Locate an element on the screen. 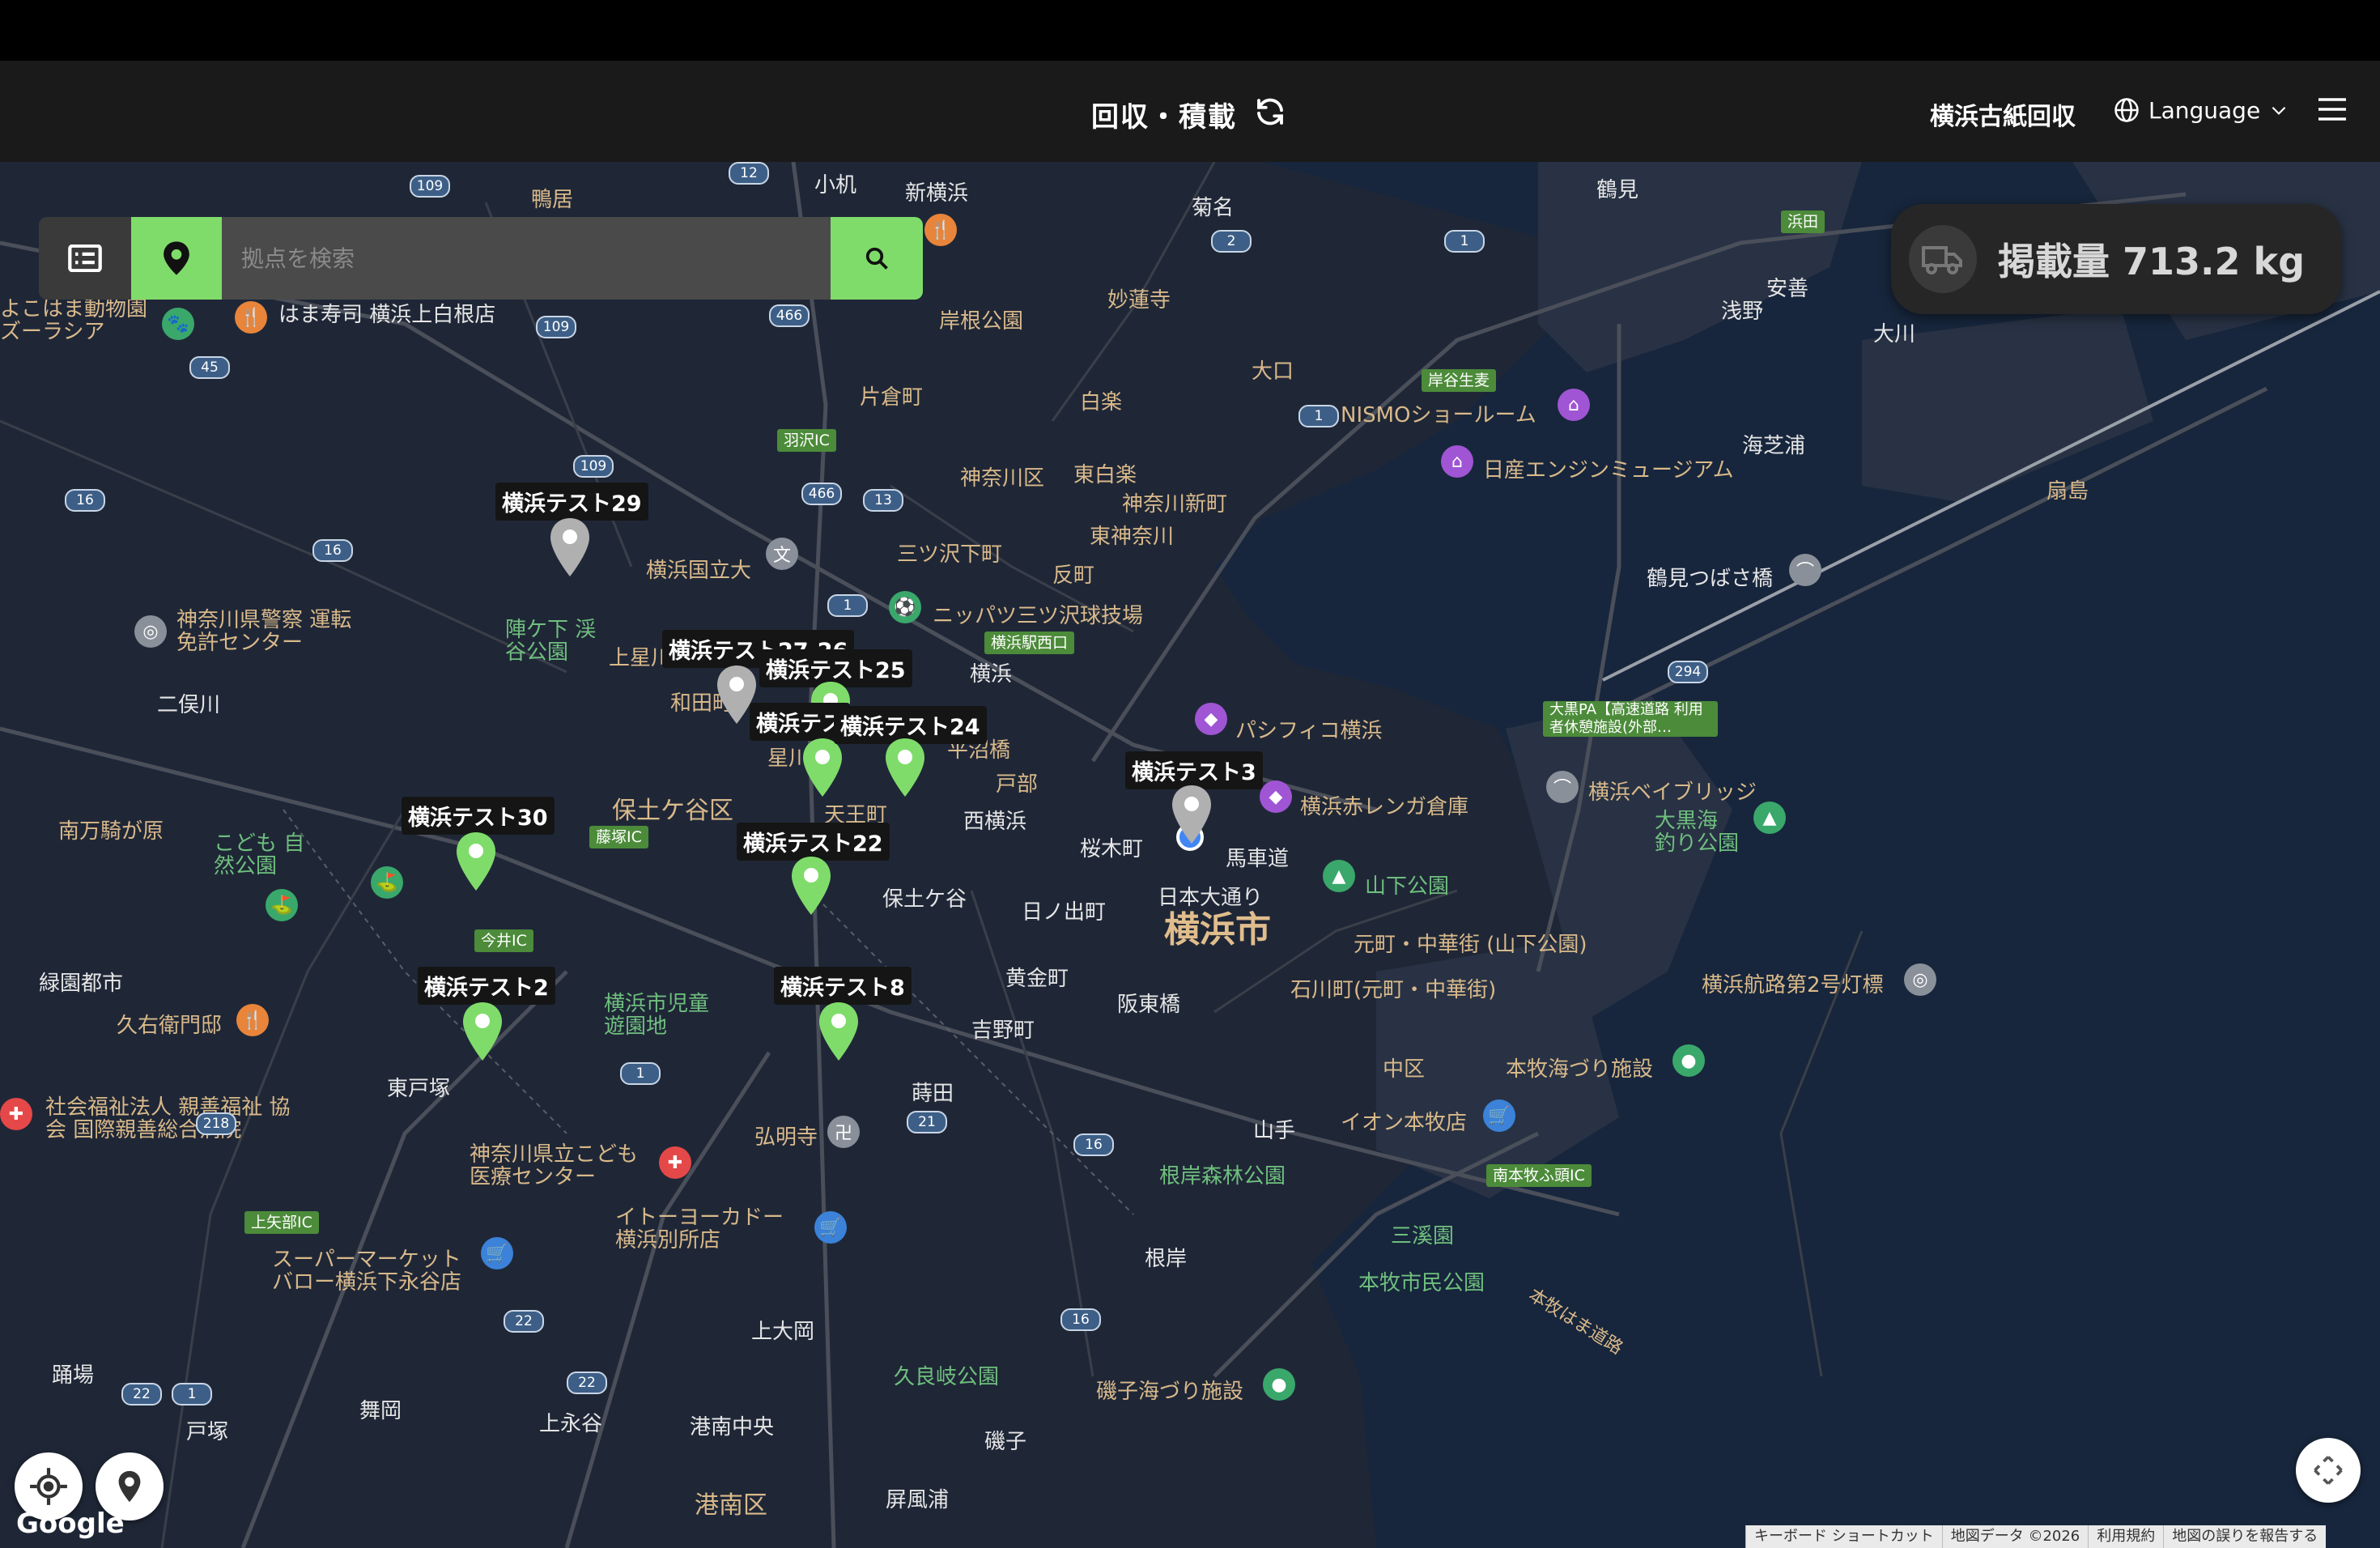 This screenshot has width=2380, height=1548. map-label: 屏風浦 is located at coordinates (918, 1500).